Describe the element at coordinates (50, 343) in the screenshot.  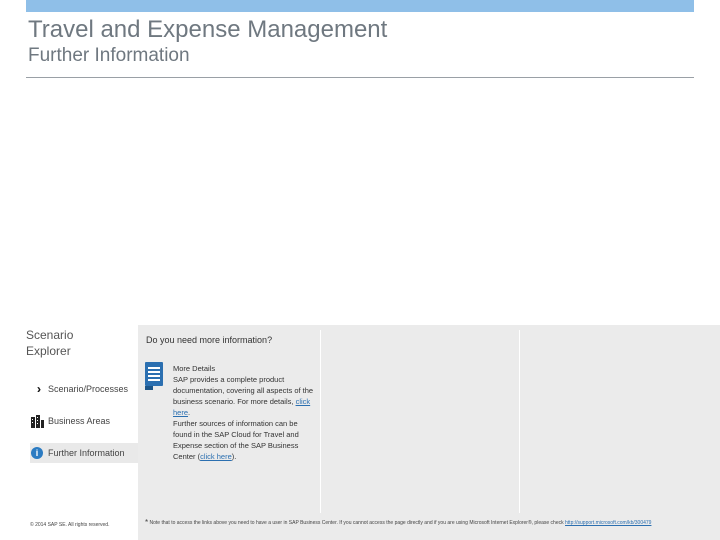
I see `sidebar-title: Scenario Explorer` at that location.